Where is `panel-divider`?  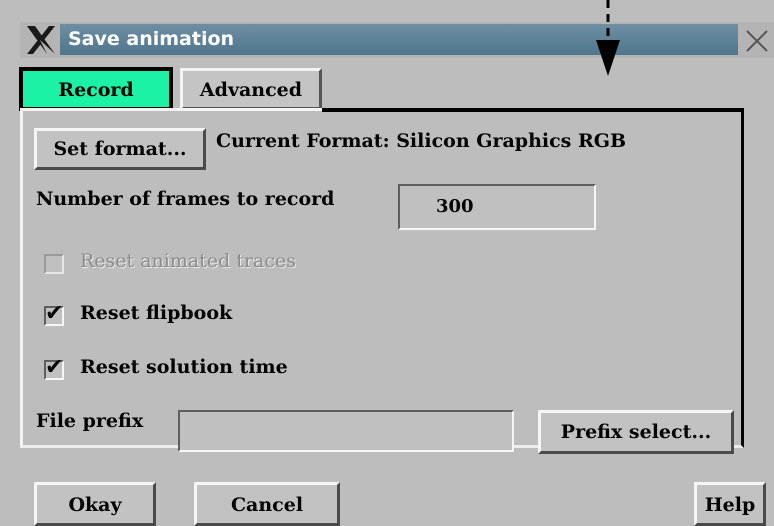
panel-divider is located at coordinates (533, 110).